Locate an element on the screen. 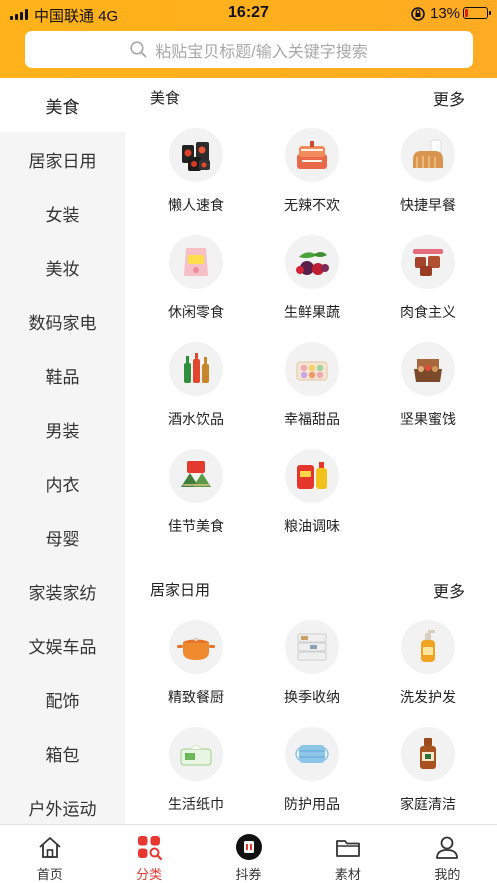  category-item-label: 洗发护发 is located at coordinates (428, 697).